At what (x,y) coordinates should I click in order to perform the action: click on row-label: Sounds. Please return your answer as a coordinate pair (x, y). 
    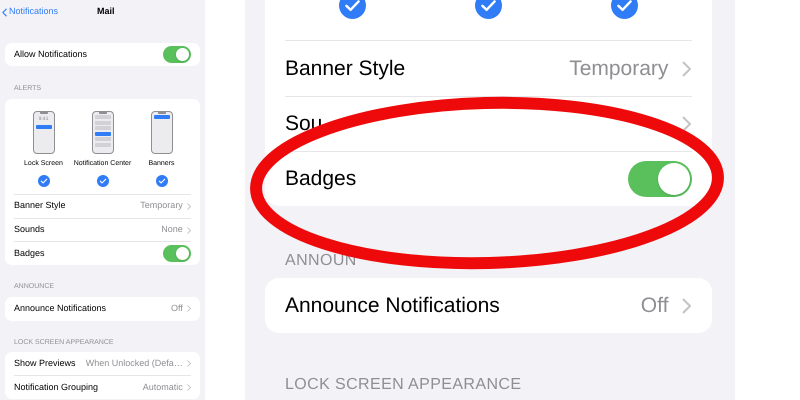
    Looking at the image, I should click on (29, 229).